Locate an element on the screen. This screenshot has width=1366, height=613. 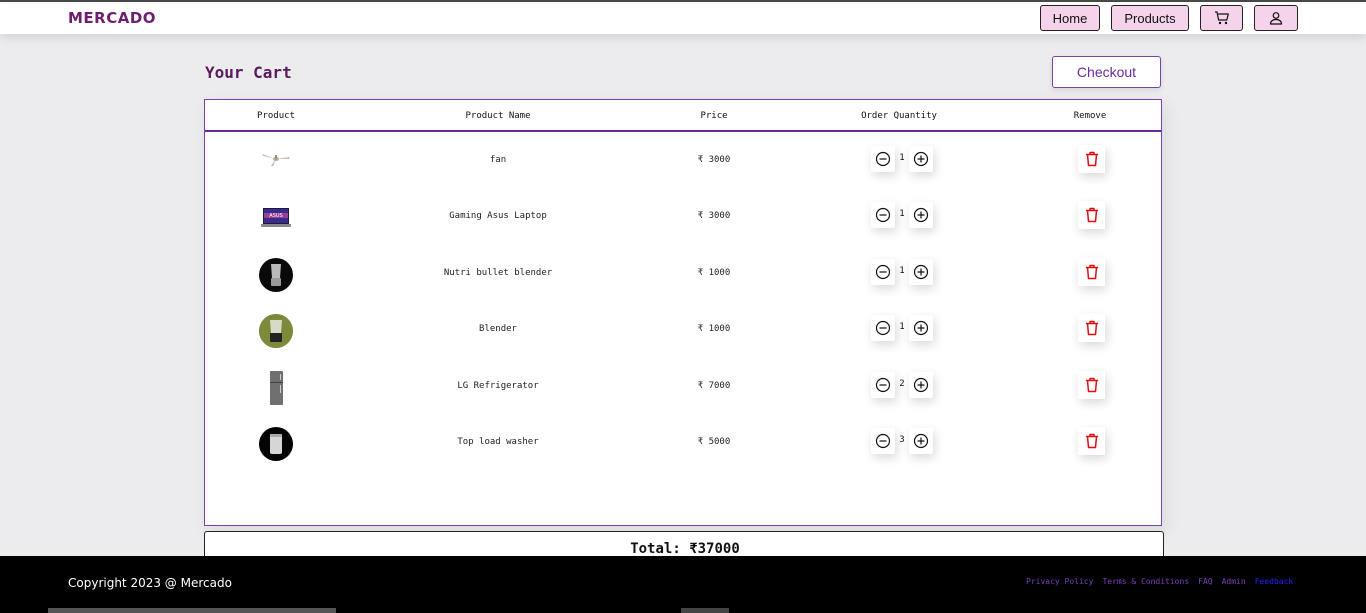
user-icon is located at coordinates (1276, 18).